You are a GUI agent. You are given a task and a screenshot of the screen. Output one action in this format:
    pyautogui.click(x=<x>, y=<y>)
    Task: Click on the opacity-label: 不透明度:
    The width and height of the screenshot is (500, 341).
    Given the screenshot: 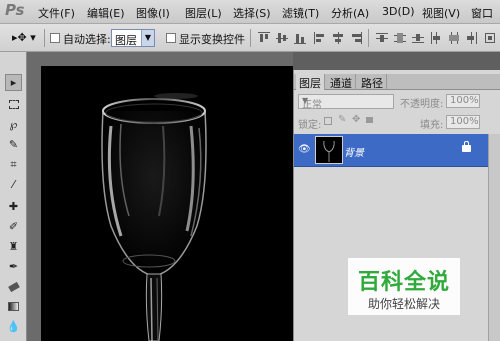 What is the action you would take?
    pyautogui.click(x=422, y=104)
    